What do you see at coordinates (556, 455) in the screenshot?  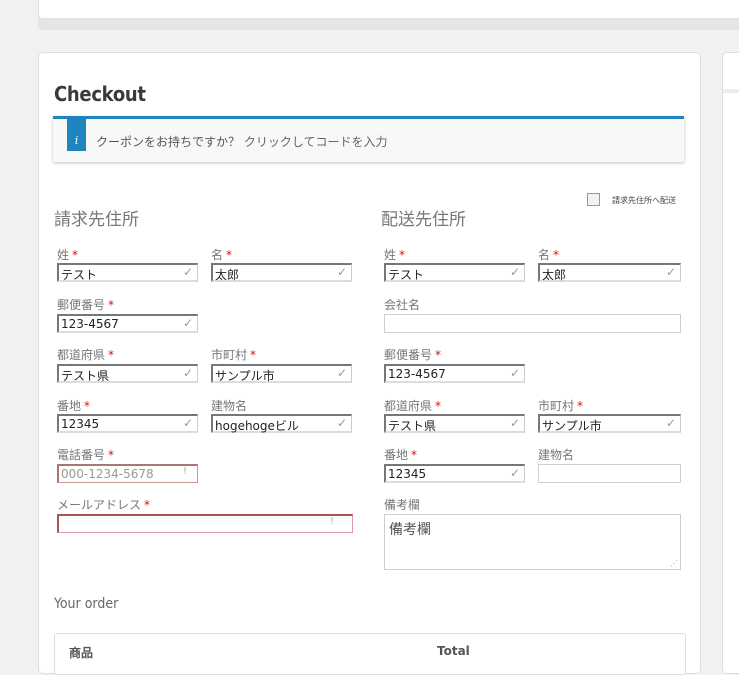 I see `shipping-building-label: 建物名` at bounding box center [556, 455].